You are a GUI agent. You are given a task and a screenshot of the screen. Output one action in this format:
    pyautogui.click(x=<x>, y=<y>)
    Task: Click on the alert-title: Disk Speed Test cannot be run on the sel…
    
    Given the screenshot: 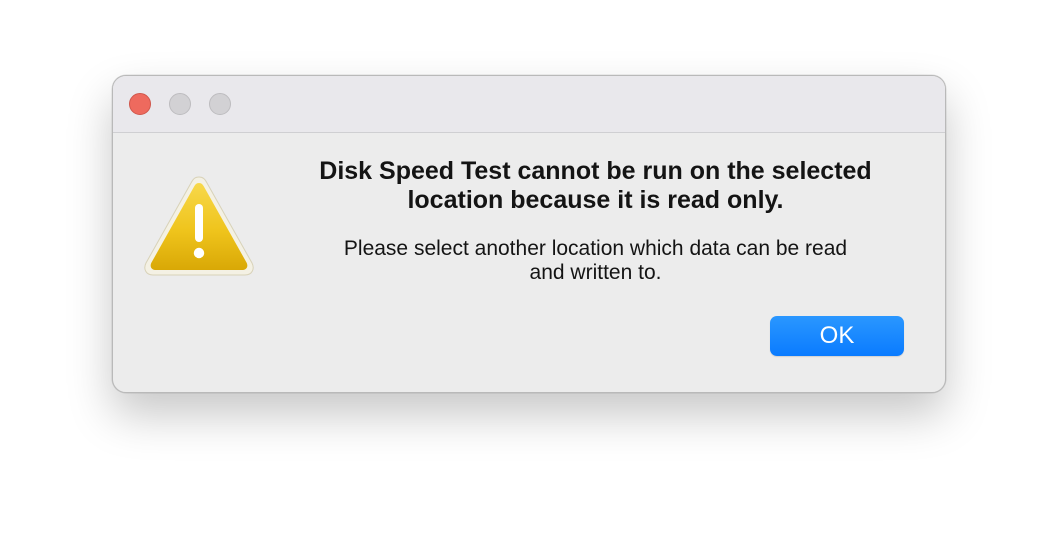 What is the action you would take?
    pyautogui.click(x=595, y=186)
    